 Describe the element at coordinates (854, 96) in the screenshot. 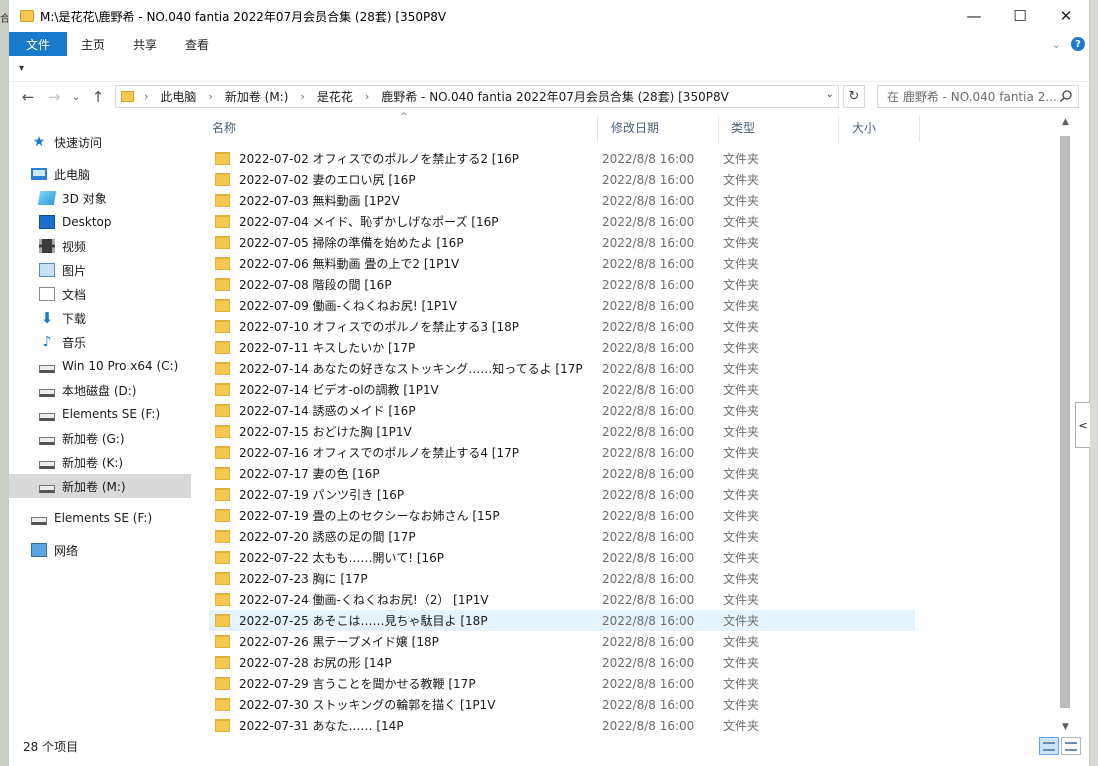

I see `refresh-button: ↻` at that location.